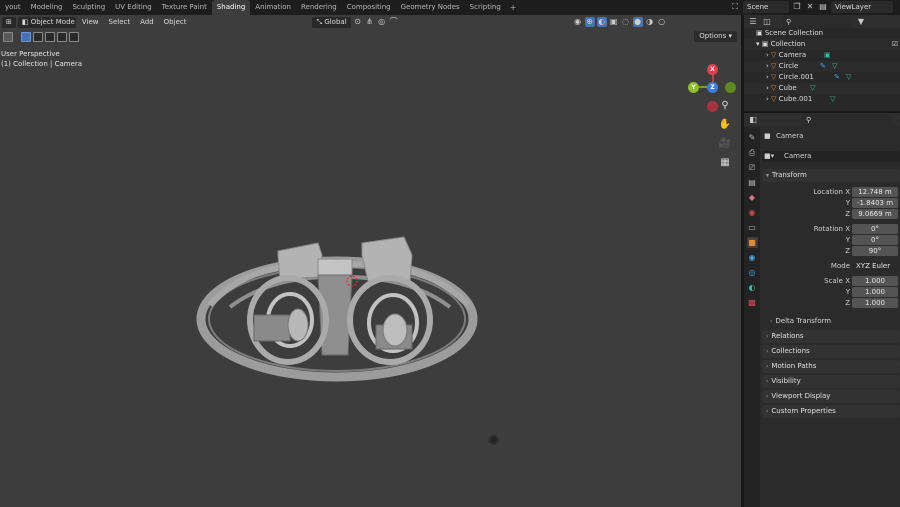  I want to click on output-icon: ⎚, so click(752, 167).